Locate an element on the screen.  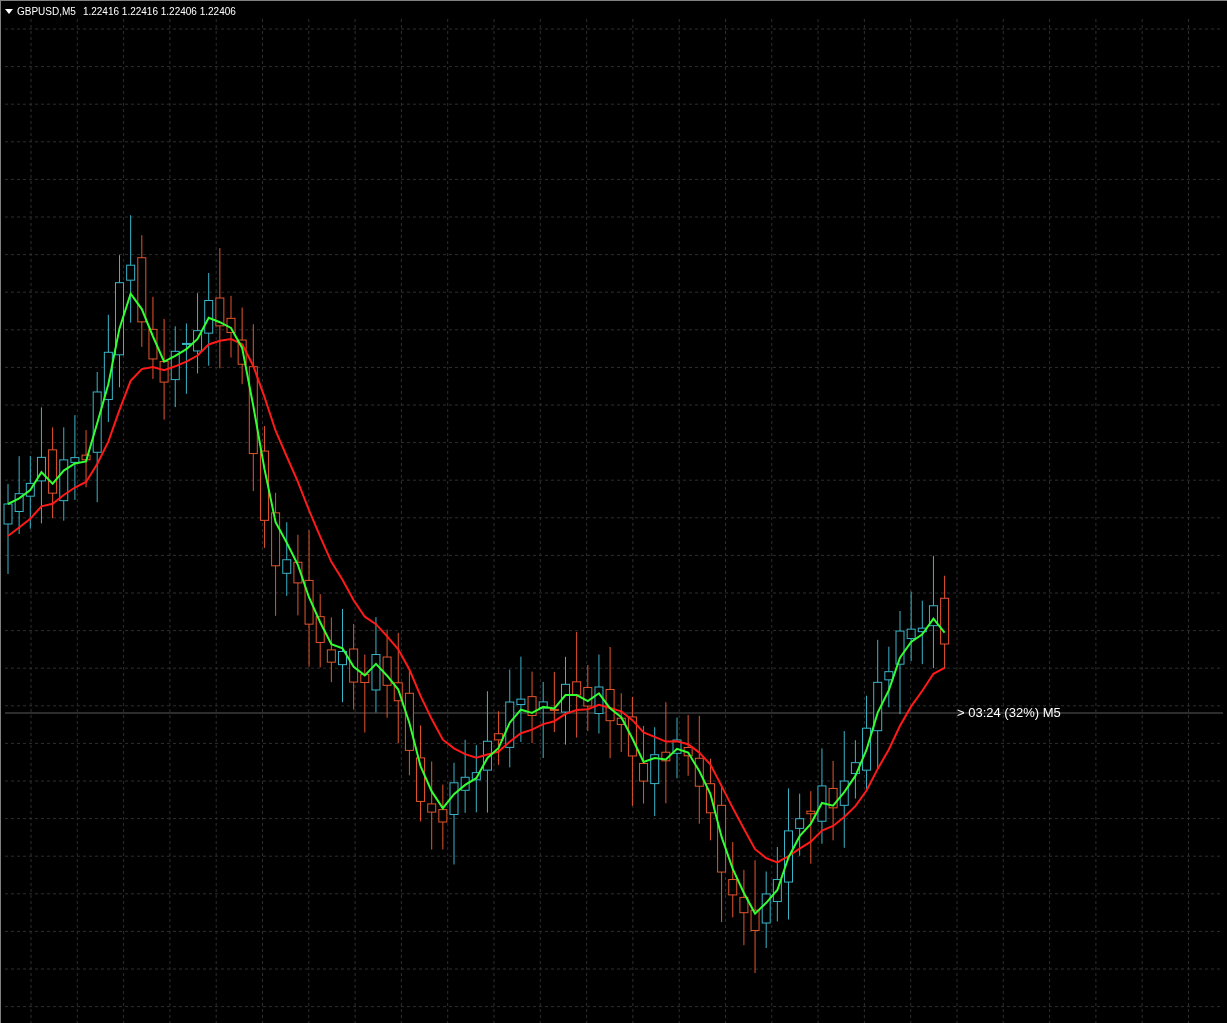
ohlc-prices: 1.22416 1.22416 1.22406 1.22406 is located at coordinates (159, 12).